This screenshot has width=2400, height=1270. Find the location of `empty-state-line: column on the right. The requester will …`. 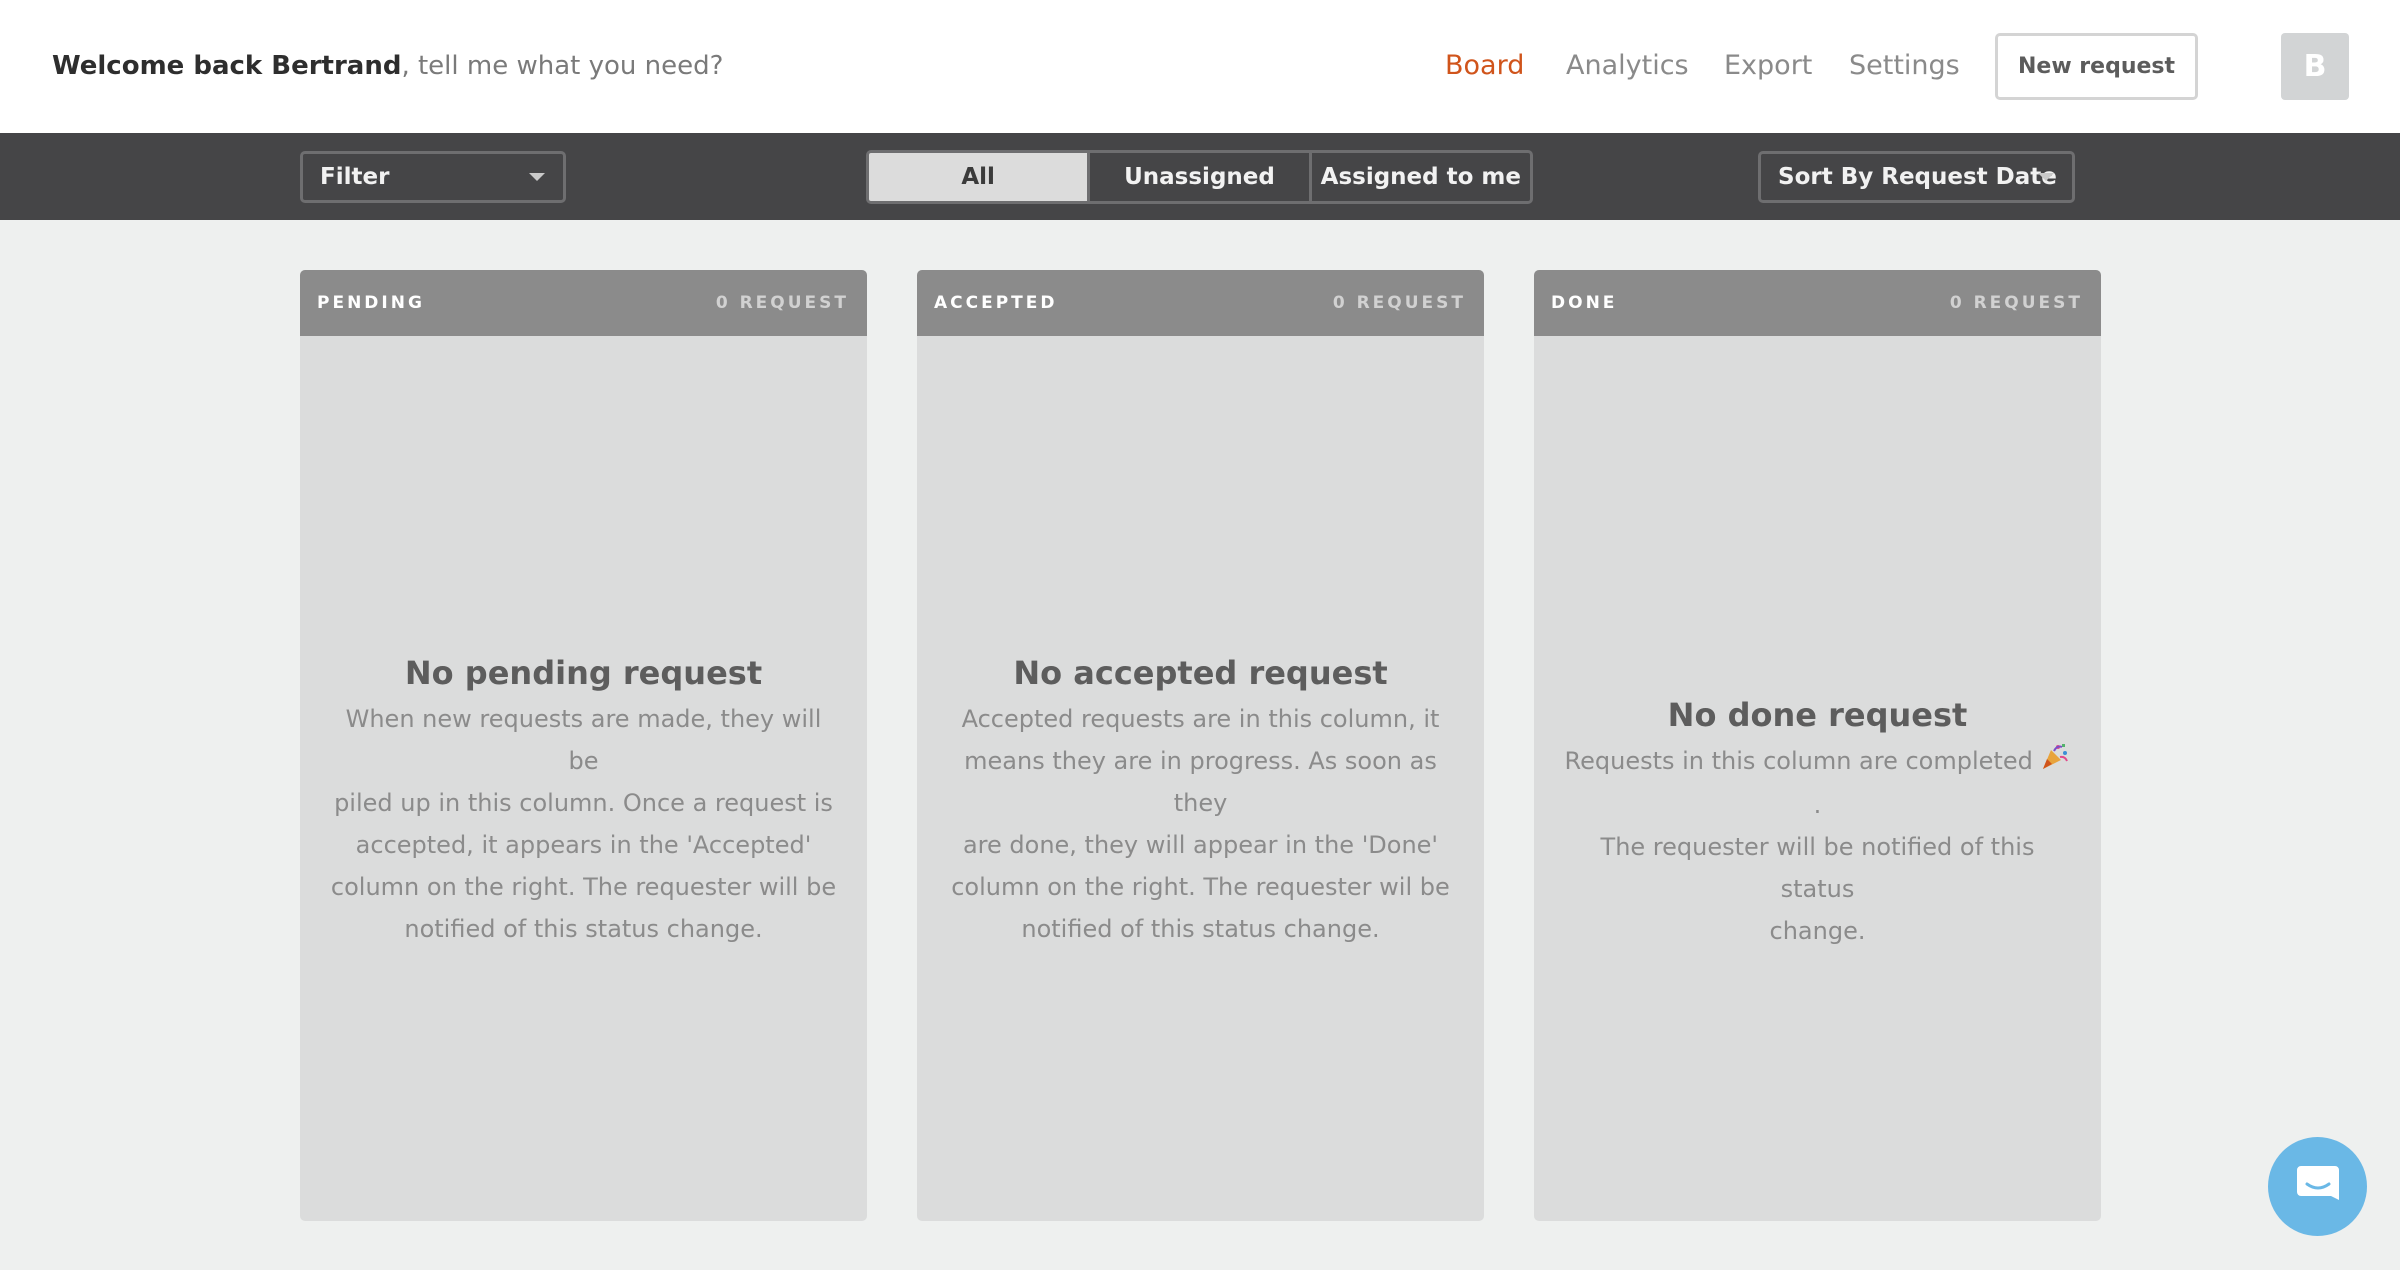

empty-state-line: column on the right. The requester will … is located at coordinates (583, 887).